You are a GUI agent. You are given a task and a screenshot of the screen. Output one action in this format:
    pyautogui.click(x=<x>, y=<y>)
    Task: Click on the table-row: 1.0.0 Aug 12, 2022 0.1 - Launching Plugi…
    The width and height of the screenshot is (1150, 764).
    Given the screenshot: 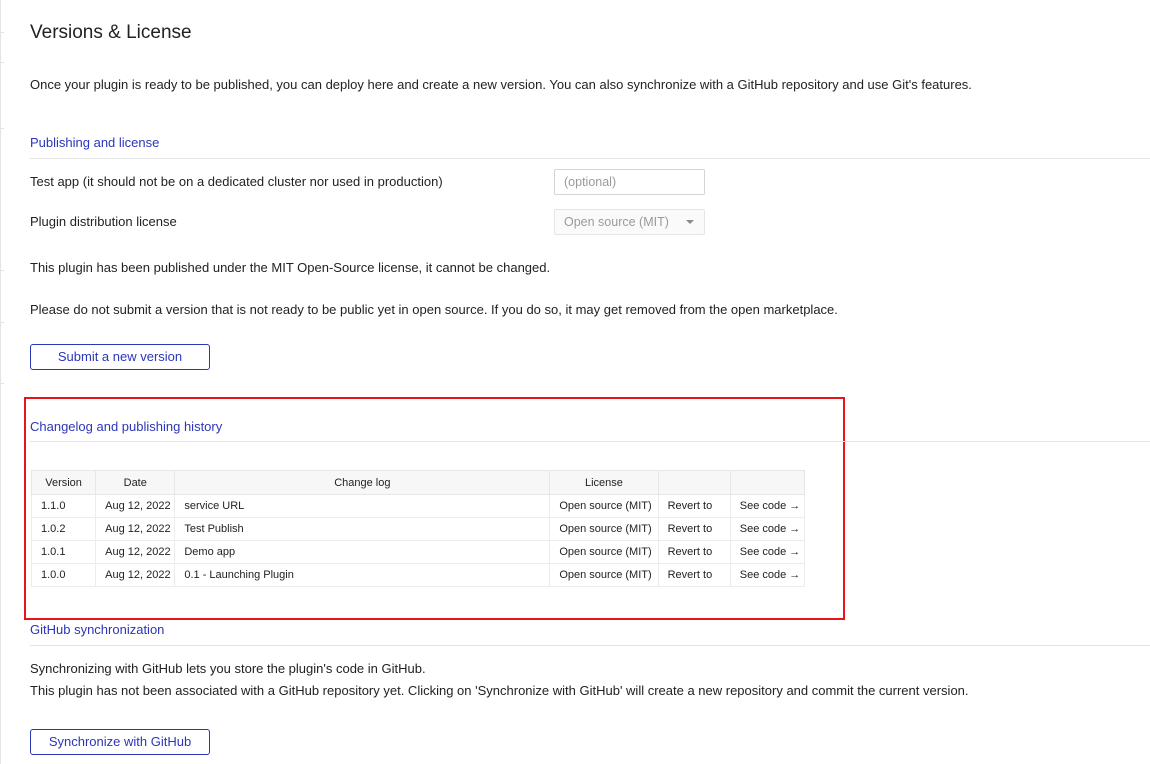 What is the action you would take?
    pyautogui.click(x=418, y=575)
    